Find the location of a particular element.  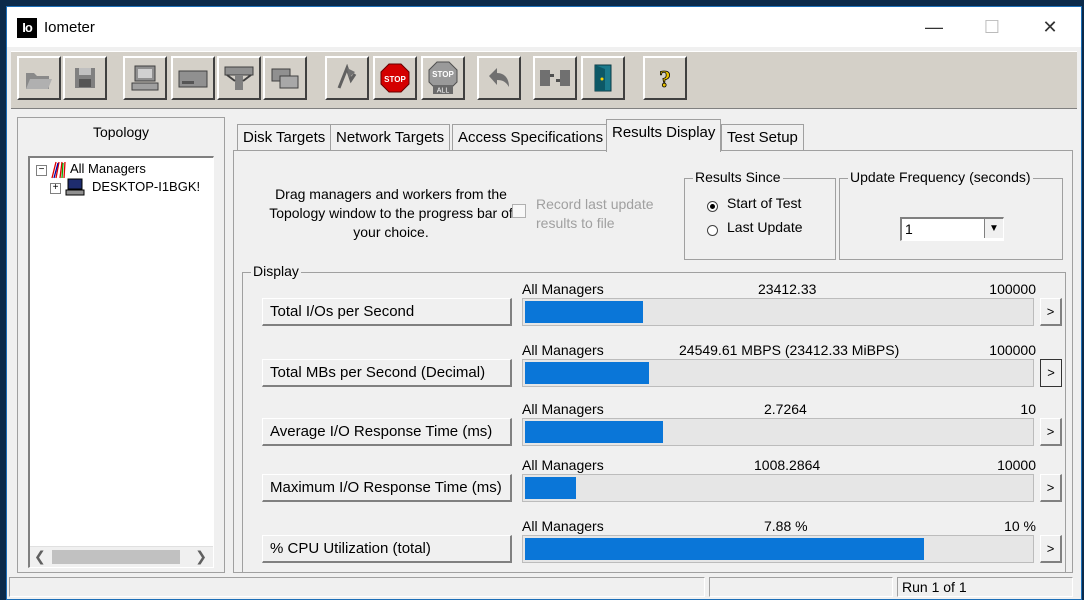

all-managers-icon is located at coordinates (58, 170).